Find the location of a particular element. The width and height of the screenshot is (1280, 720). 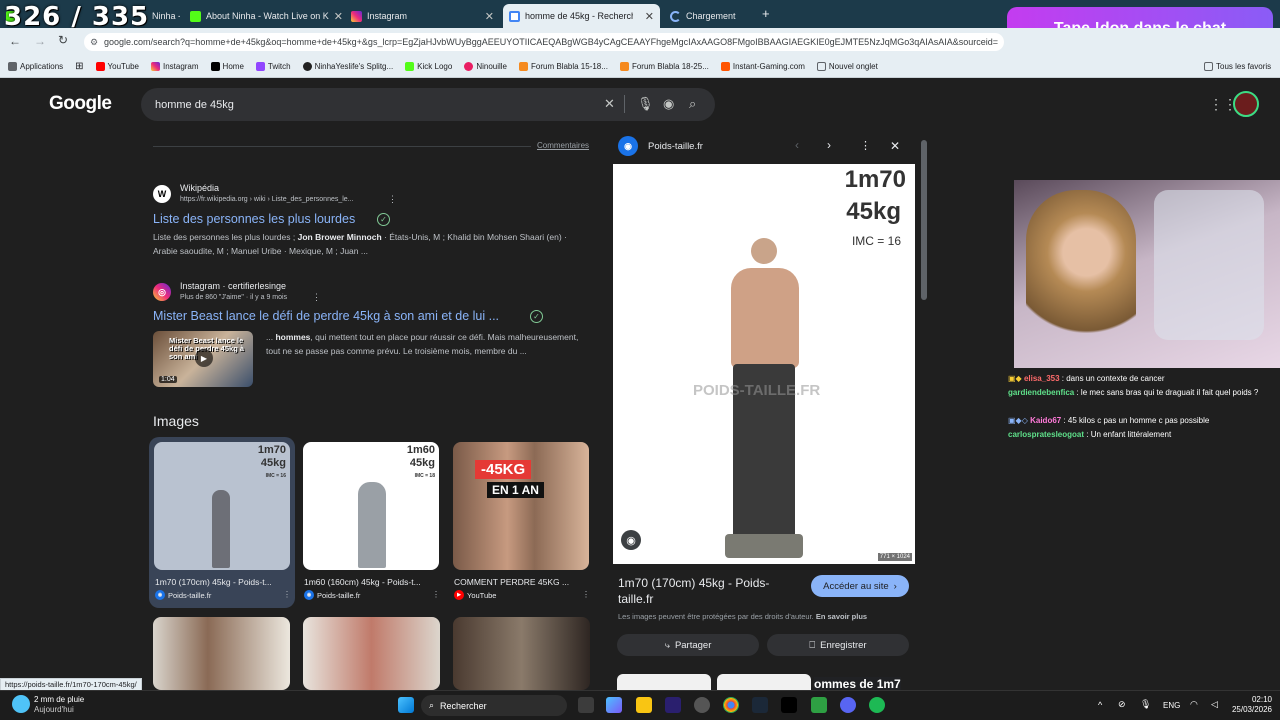

site-info-icon: ⚙ is located at coordinates (94, 42).